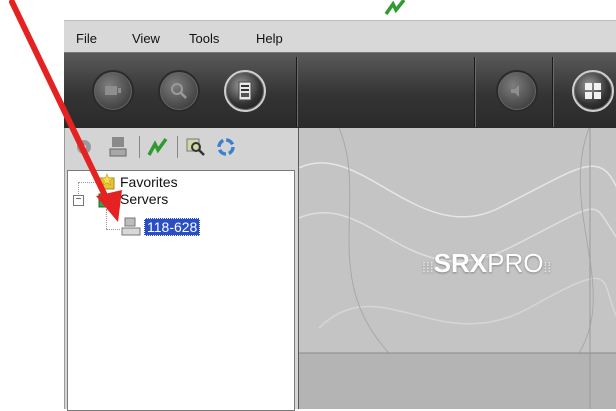 This screenshot has height=411, width=616. What do you see at coordinates (172, 227) in the screenshot?
I see `tree-item-server-selected: 118-628` at bounding box center [172, 227].